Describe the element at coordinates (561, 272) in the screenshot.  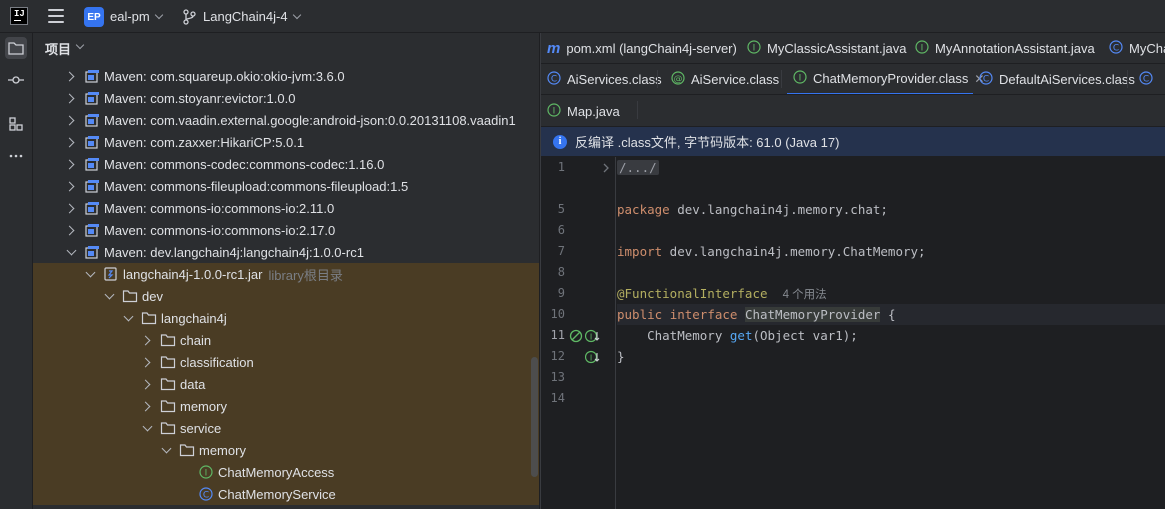
I see `line-number: 8` at that location.